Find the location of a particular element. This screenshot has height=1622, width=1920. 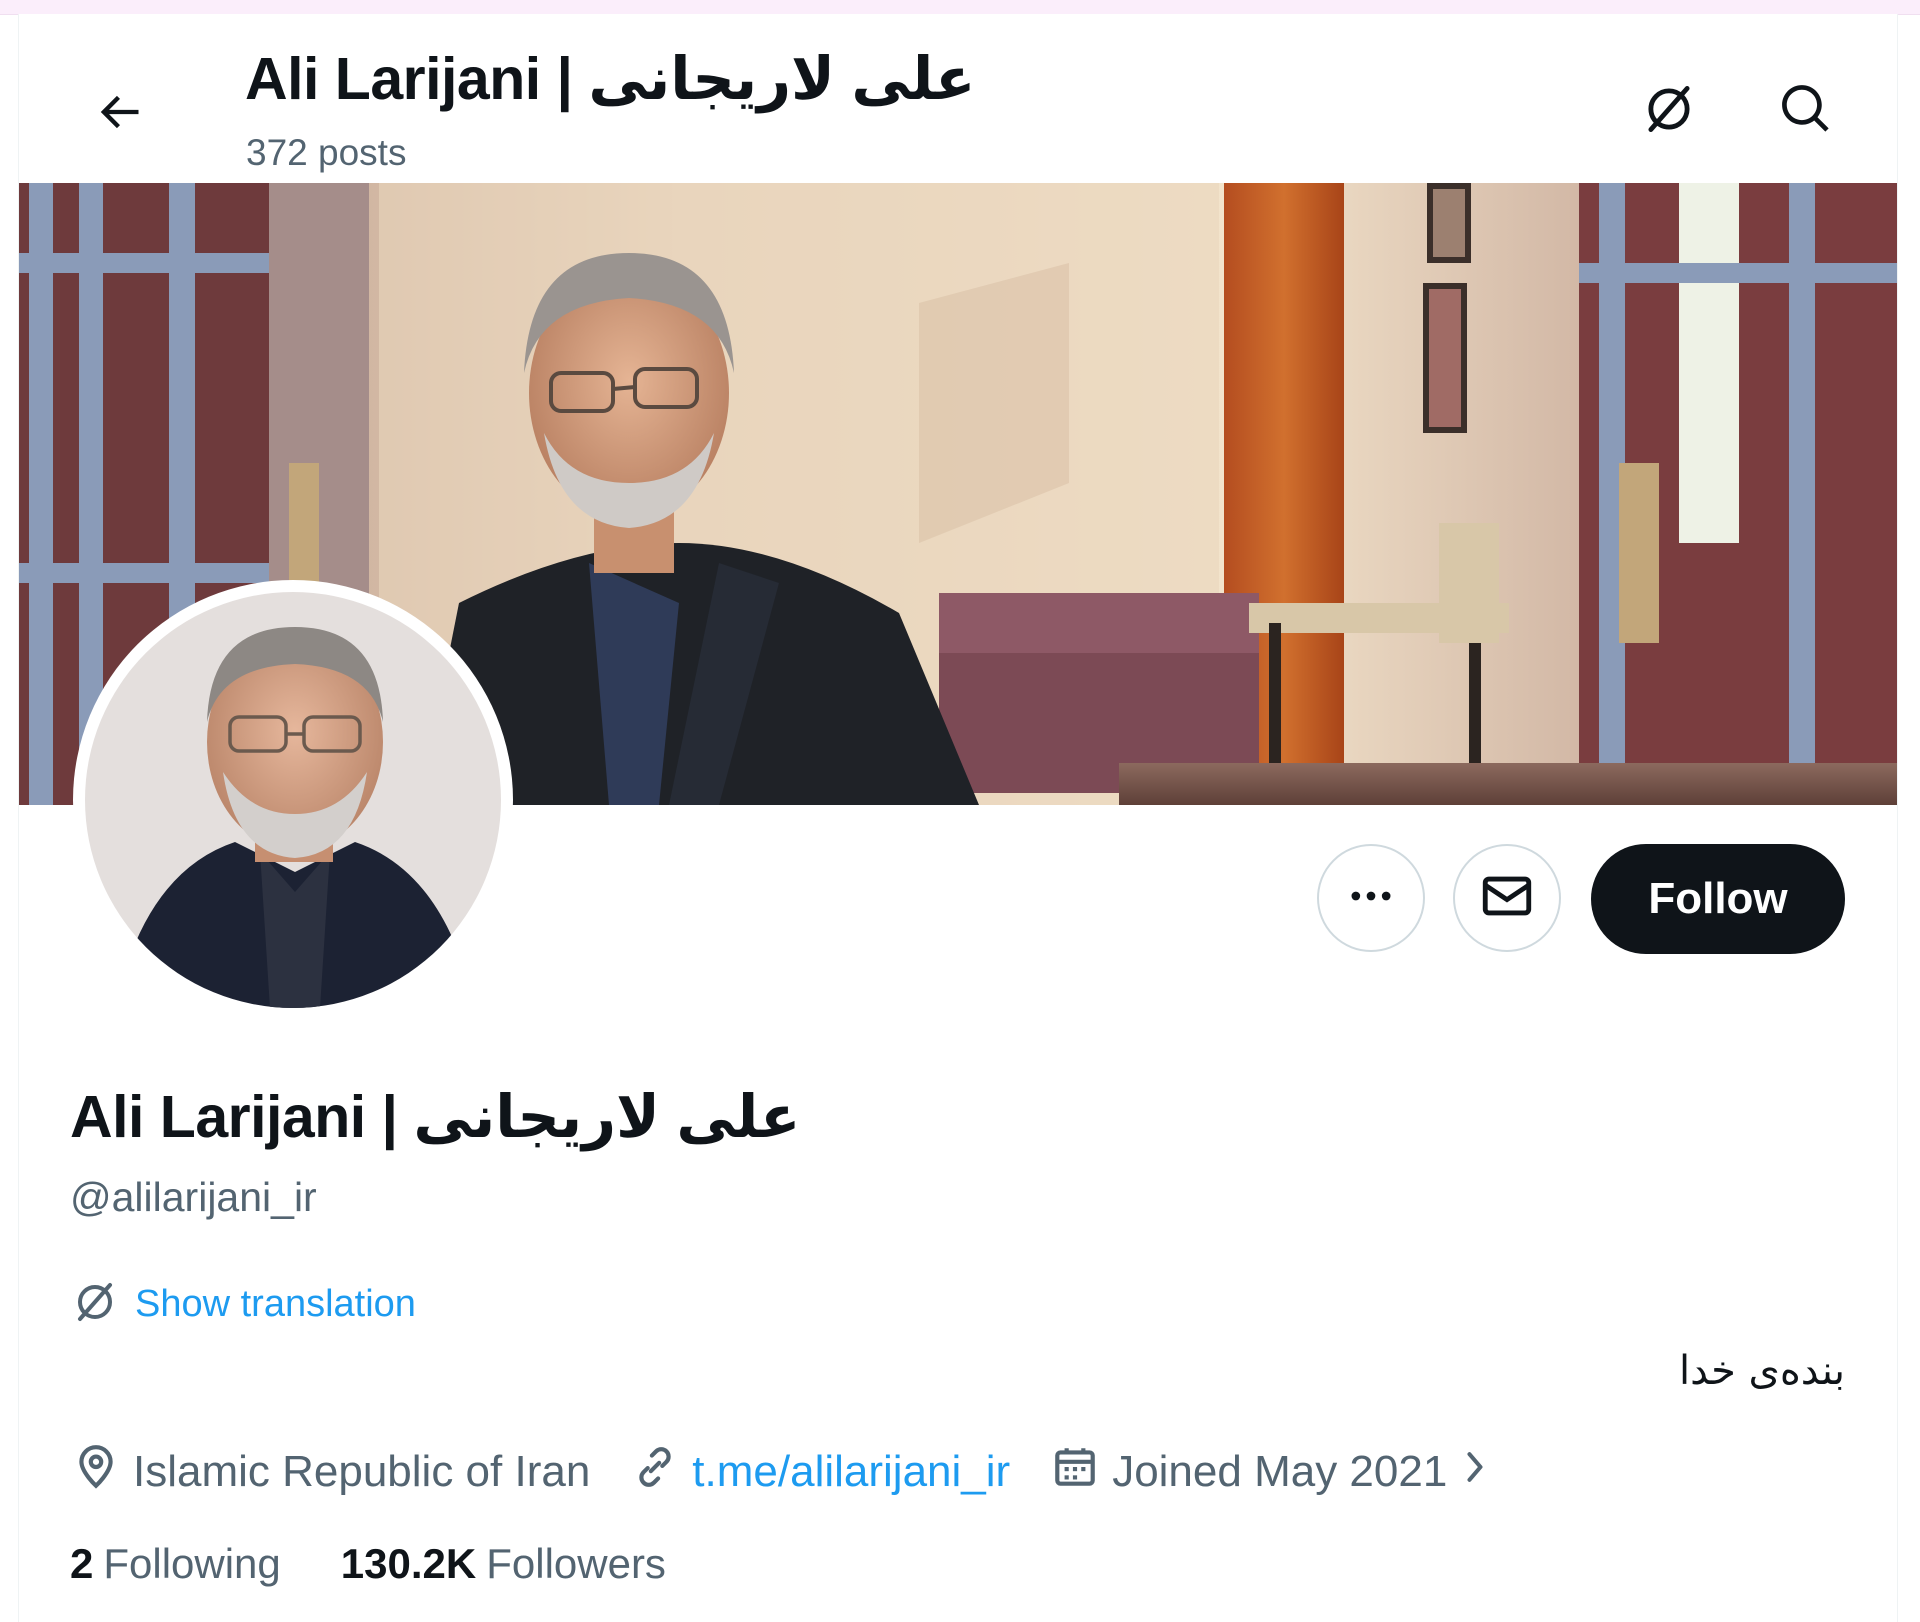

location-item: Islamic Republic of Iran is located at coordinates (330, 1472).